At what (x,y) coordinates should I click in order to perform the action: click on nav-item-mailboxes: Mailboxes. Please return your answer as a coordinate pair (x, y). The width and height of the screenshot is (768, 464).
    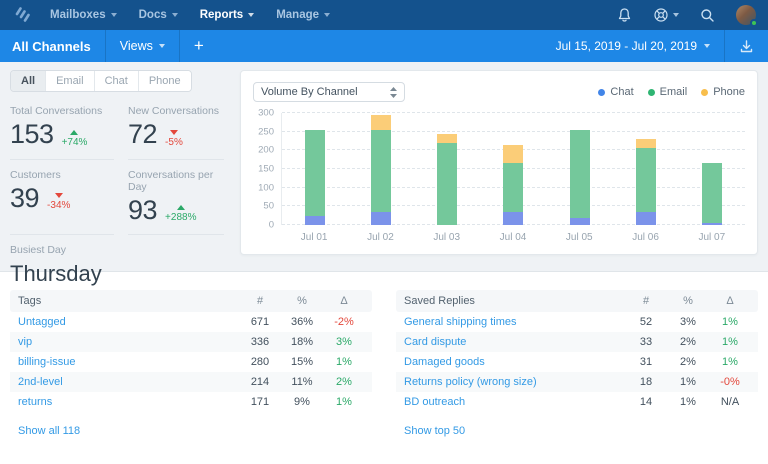
    Looking at the image, I should click on (83, 15).